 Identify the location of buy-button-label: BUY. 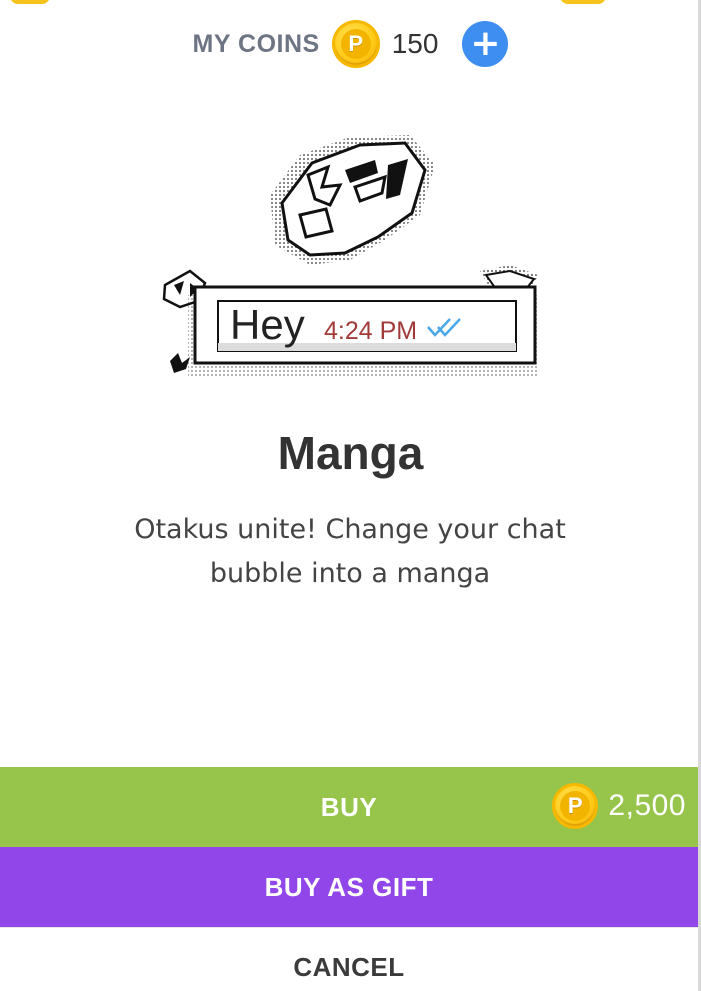
(349, 806).